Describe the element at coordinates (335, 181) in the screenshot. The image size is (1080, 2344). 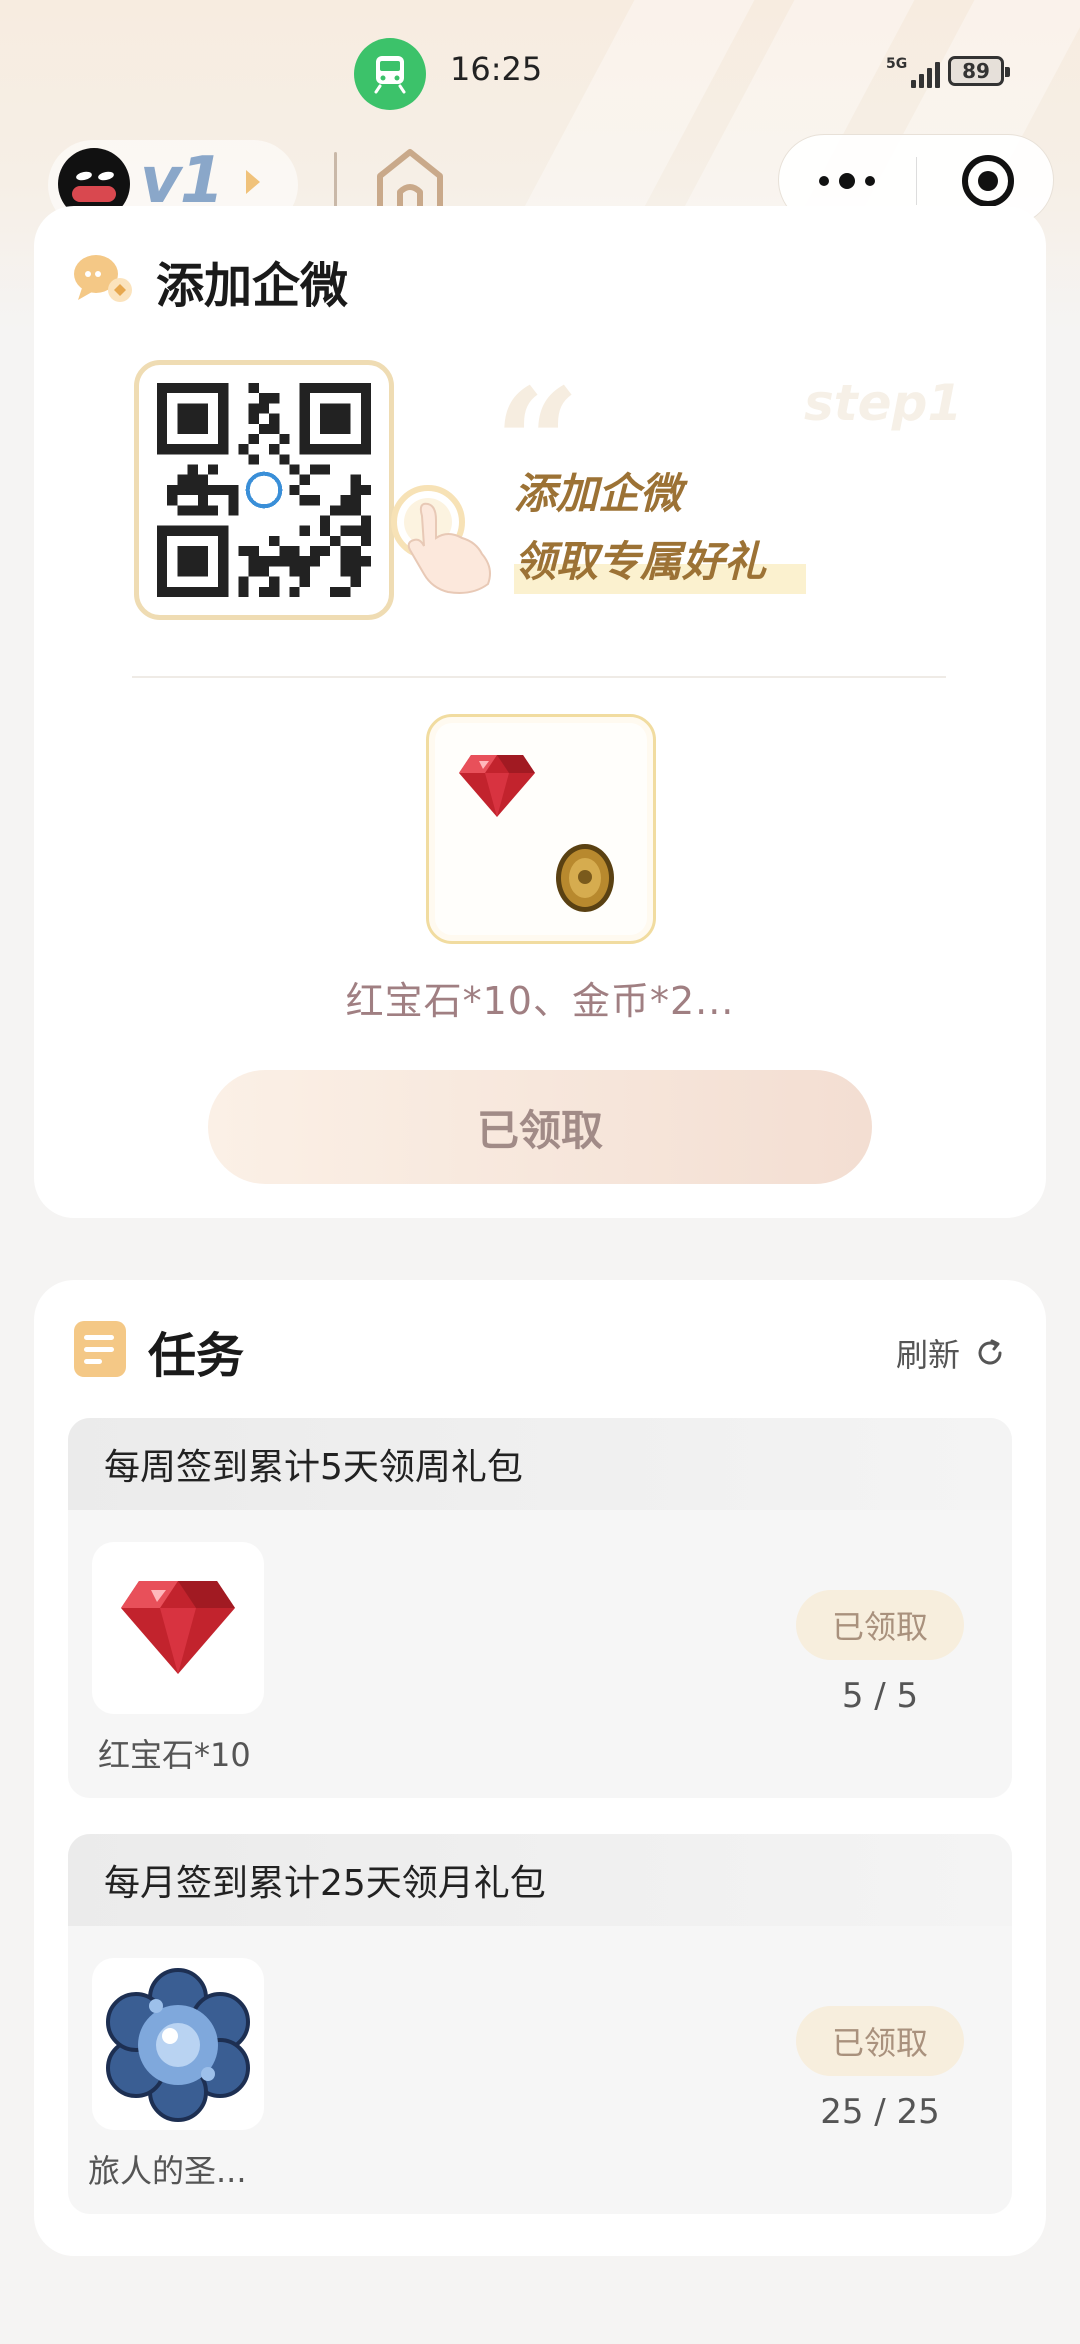
I see `nav-divider` at that location.